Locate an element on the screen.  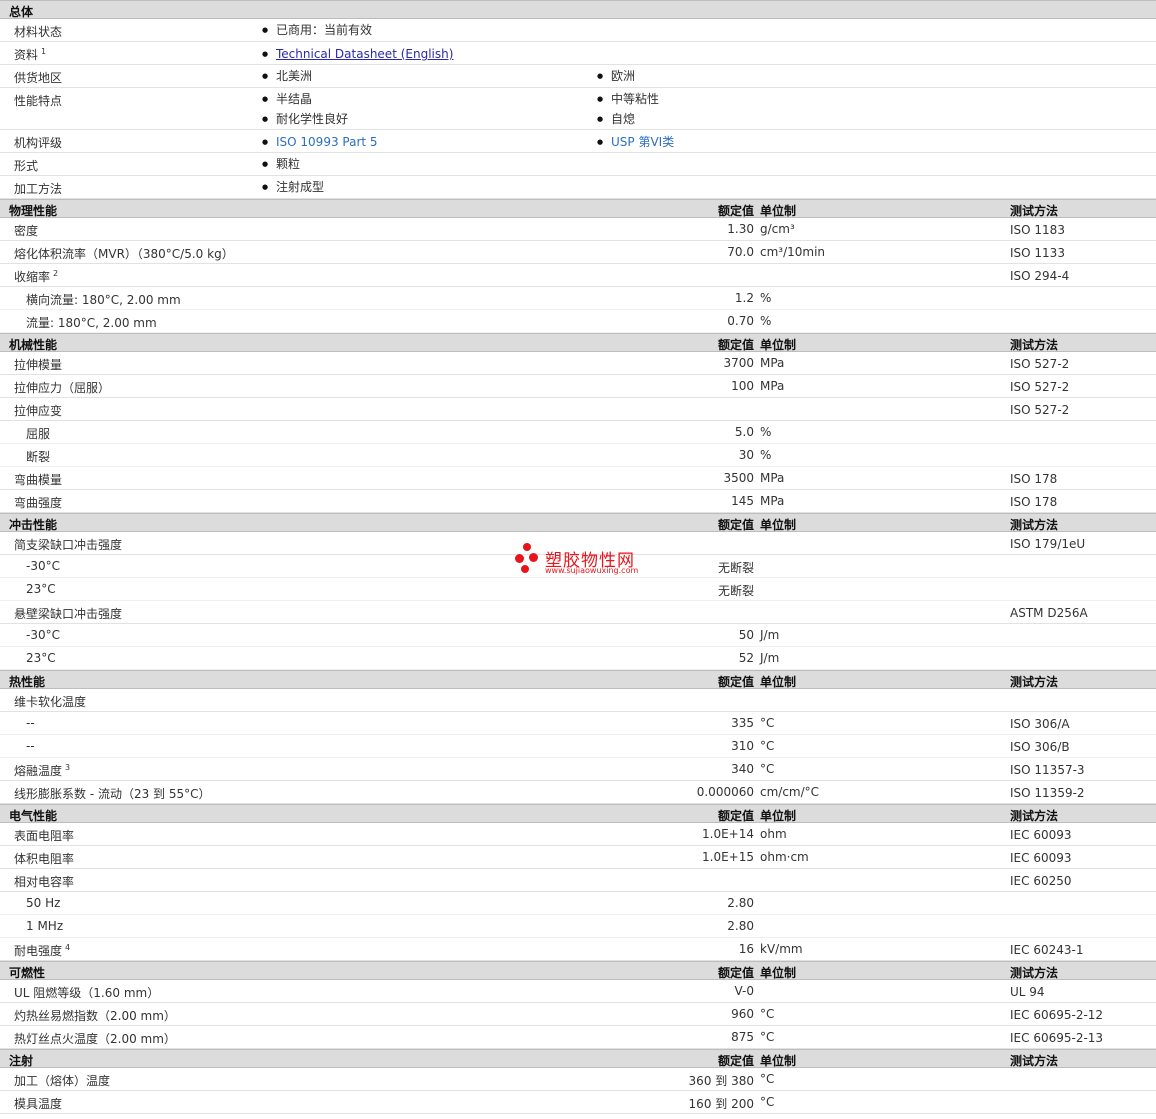
row-label: 悬壁梁缺口冲击强度 is located at coordinates (68, 614).